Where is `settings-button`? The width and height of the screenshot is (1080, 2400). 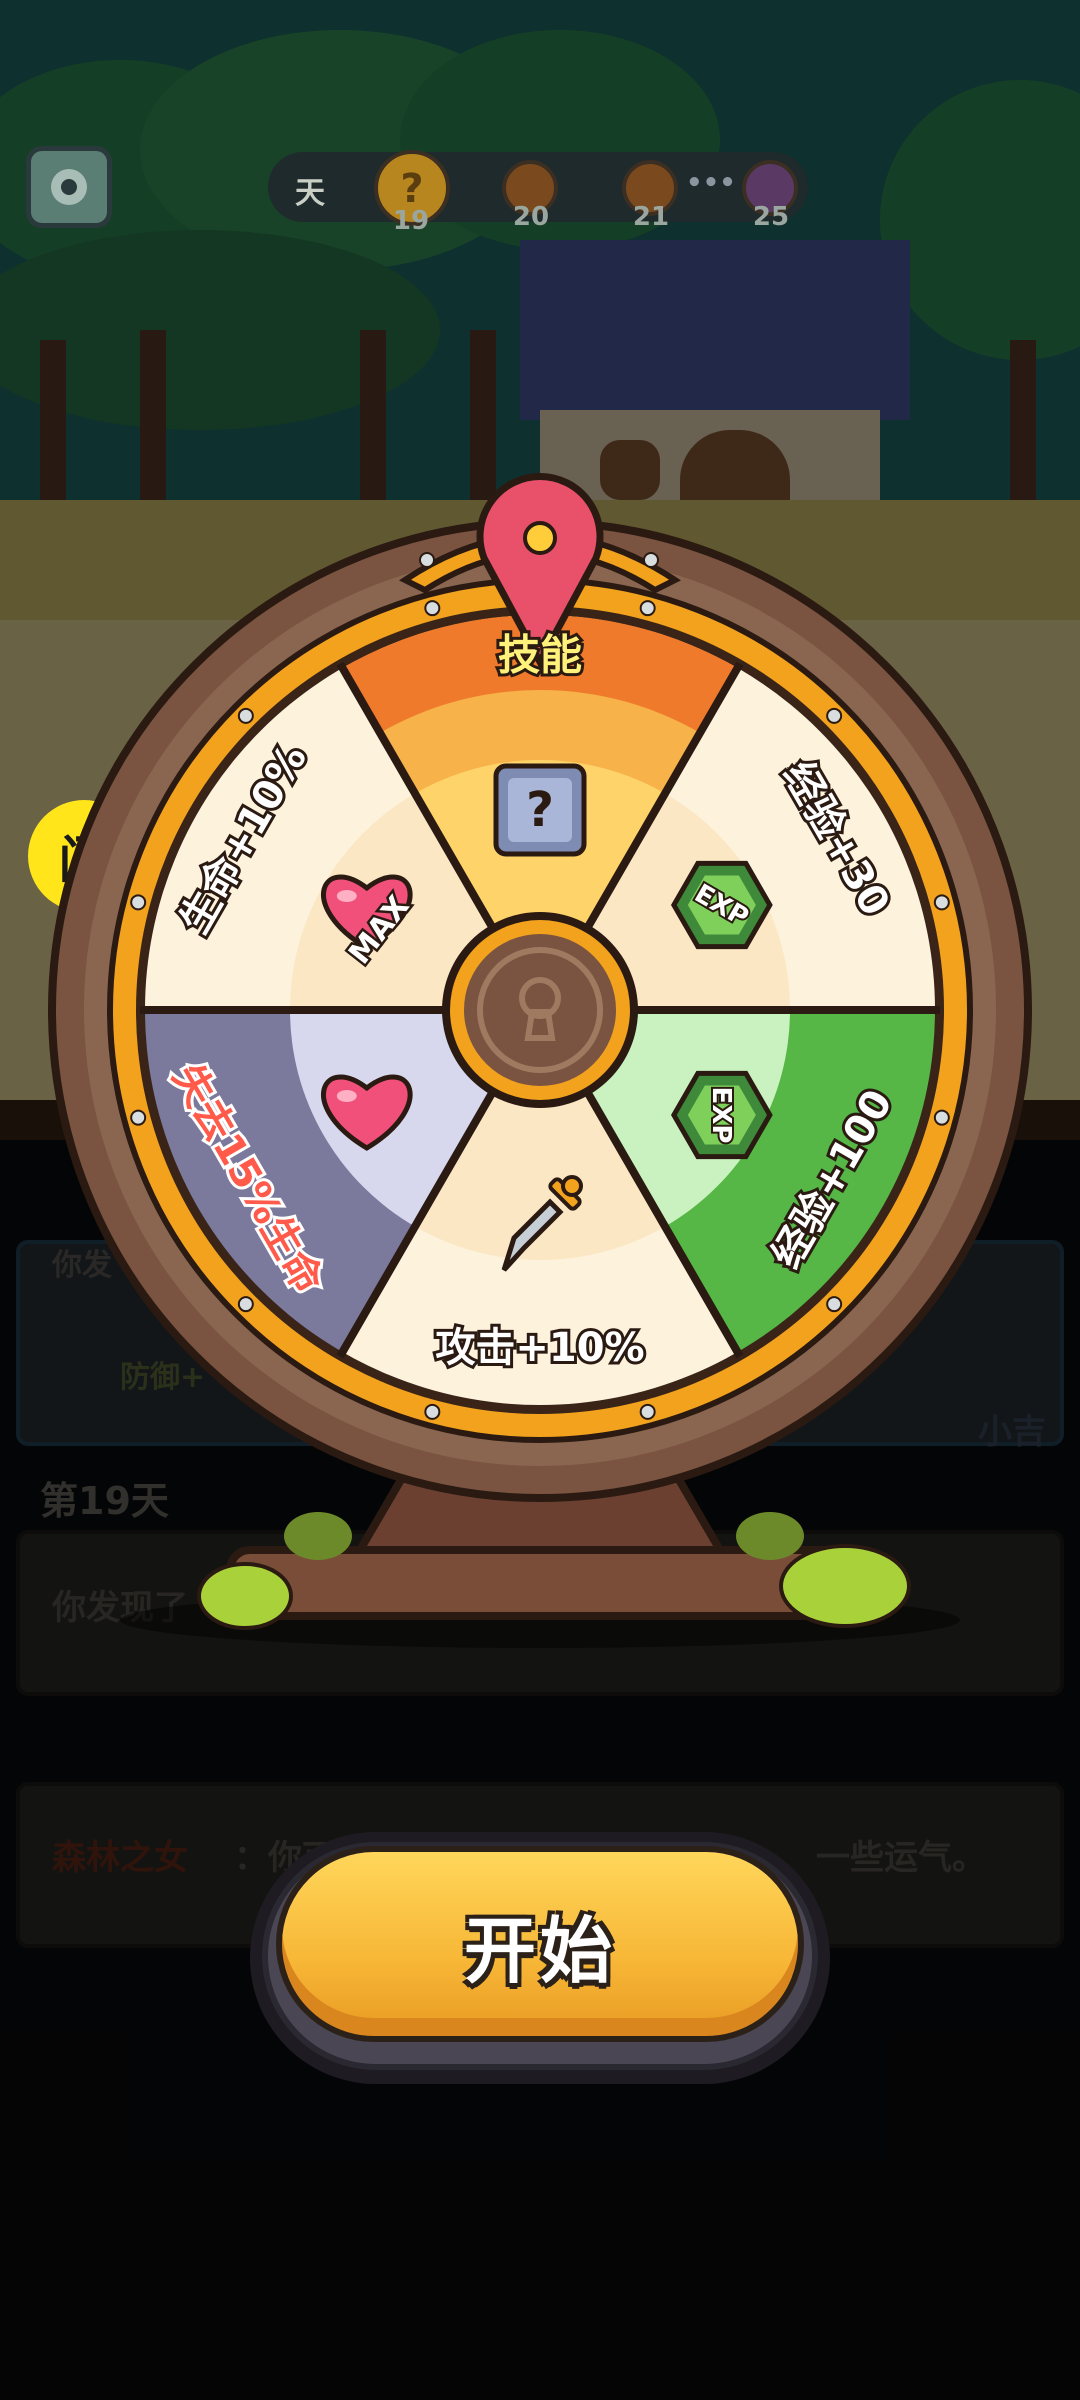
settings-button is located at coordinates (69, 187).